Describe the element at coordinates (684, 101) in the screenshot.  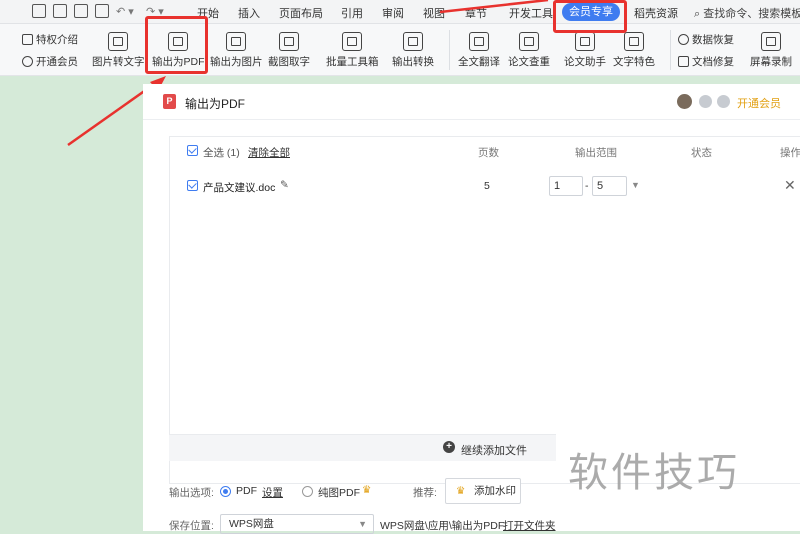
I see `avatar` at that location.